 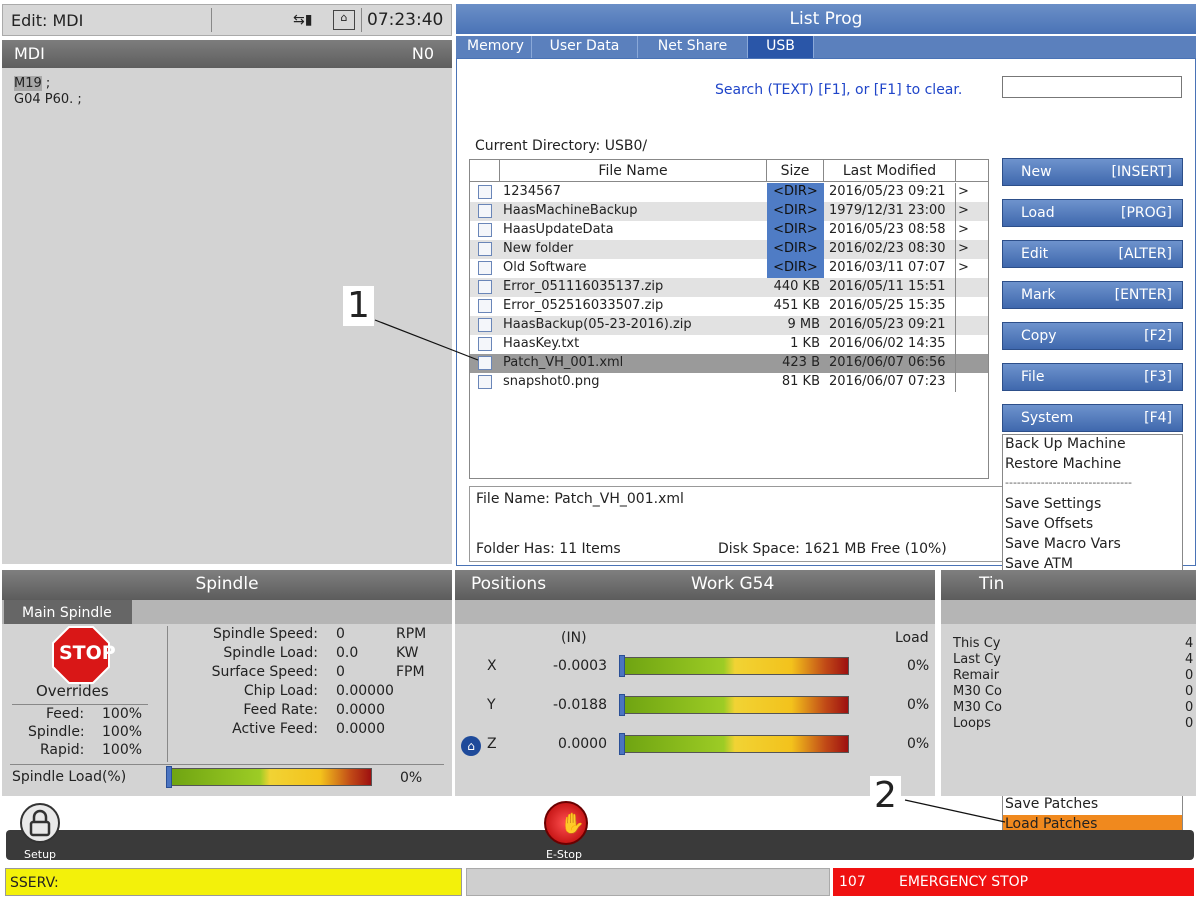 I want to click on callout-1: 1, so click(x=358, y=306).